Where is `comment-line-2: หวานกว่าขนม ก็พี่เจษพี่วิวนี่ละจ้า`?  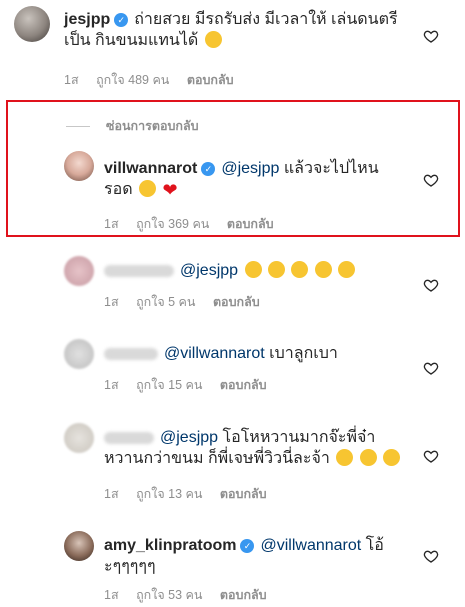 comment-line-2: หวานกว่าขนม ก็พี่เจษพี่วิวนี่ละจ้า is located at coordinates (217, 458).